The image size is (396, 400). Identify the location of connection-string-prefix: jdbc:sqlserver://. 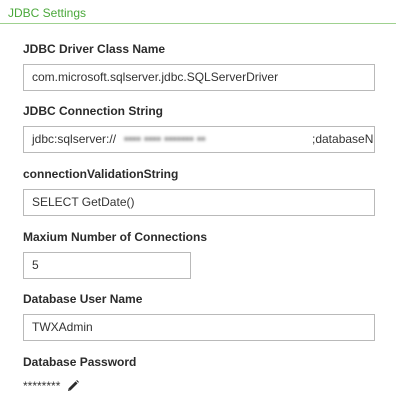
(74, 139).